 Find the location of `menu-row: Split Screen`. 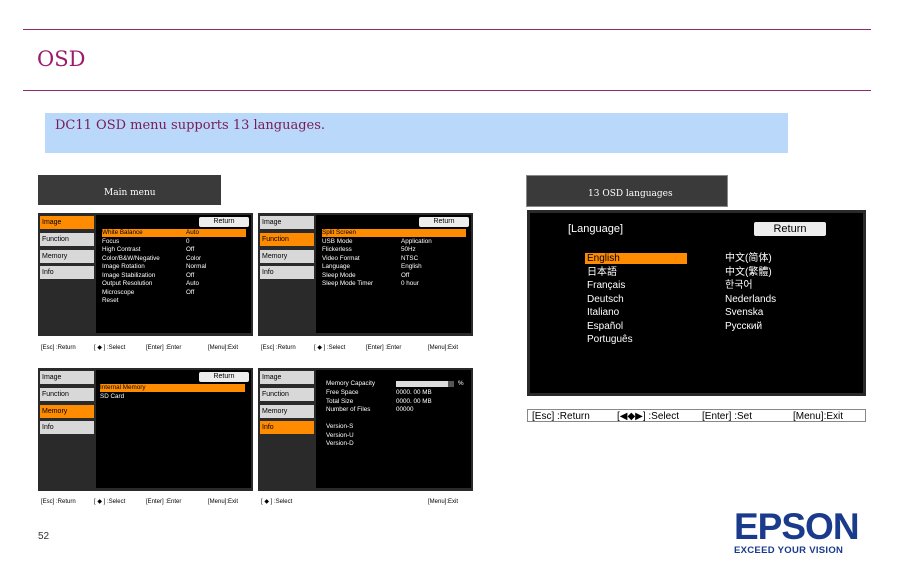

menu-row: Split Screen is located at coordinates (394, 233).